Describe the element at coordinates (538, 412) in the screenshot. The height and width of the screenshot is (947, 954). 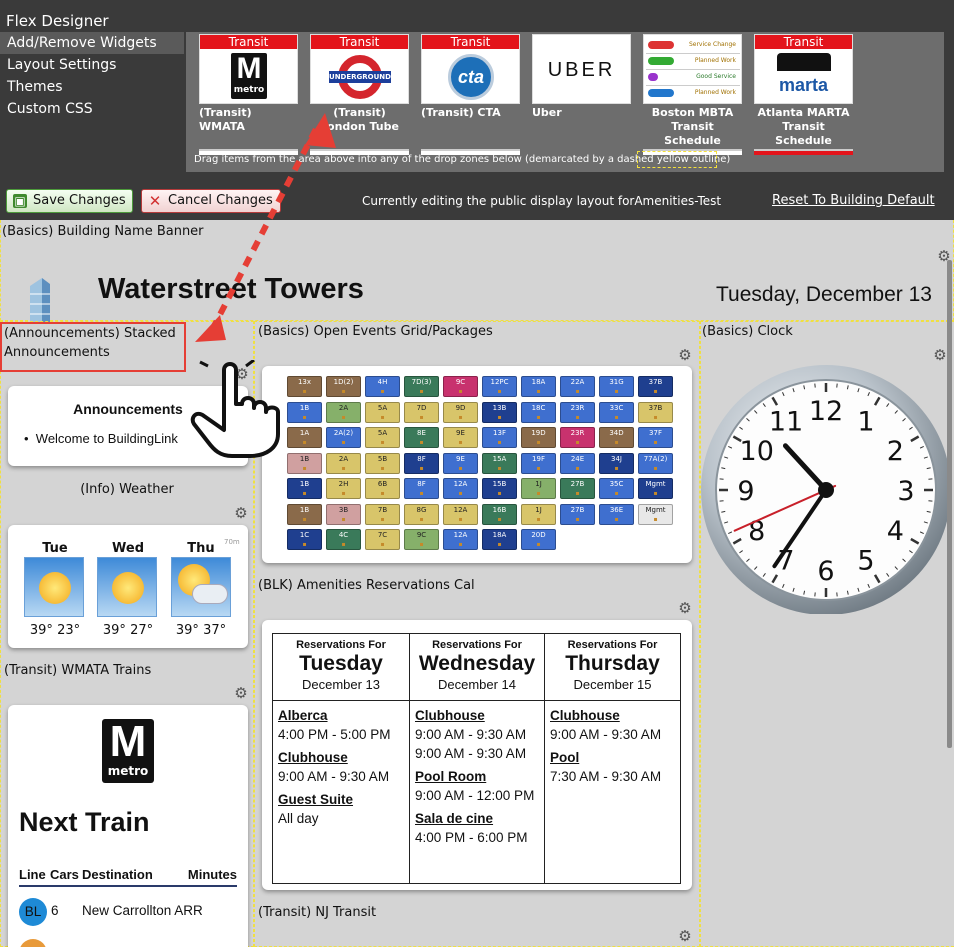
I see `unit-package-cell: 18C ▪` at that location.